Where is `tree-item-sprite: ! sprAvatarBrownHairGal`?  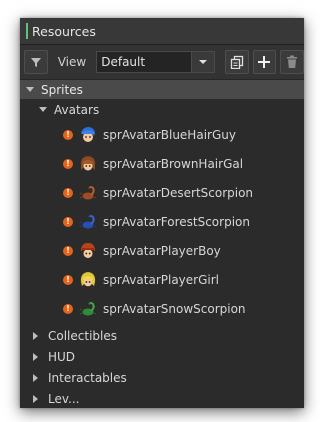
tree-item-sprite: ! sprAvatarBrownHairGal is located at coordinates (162, 163).